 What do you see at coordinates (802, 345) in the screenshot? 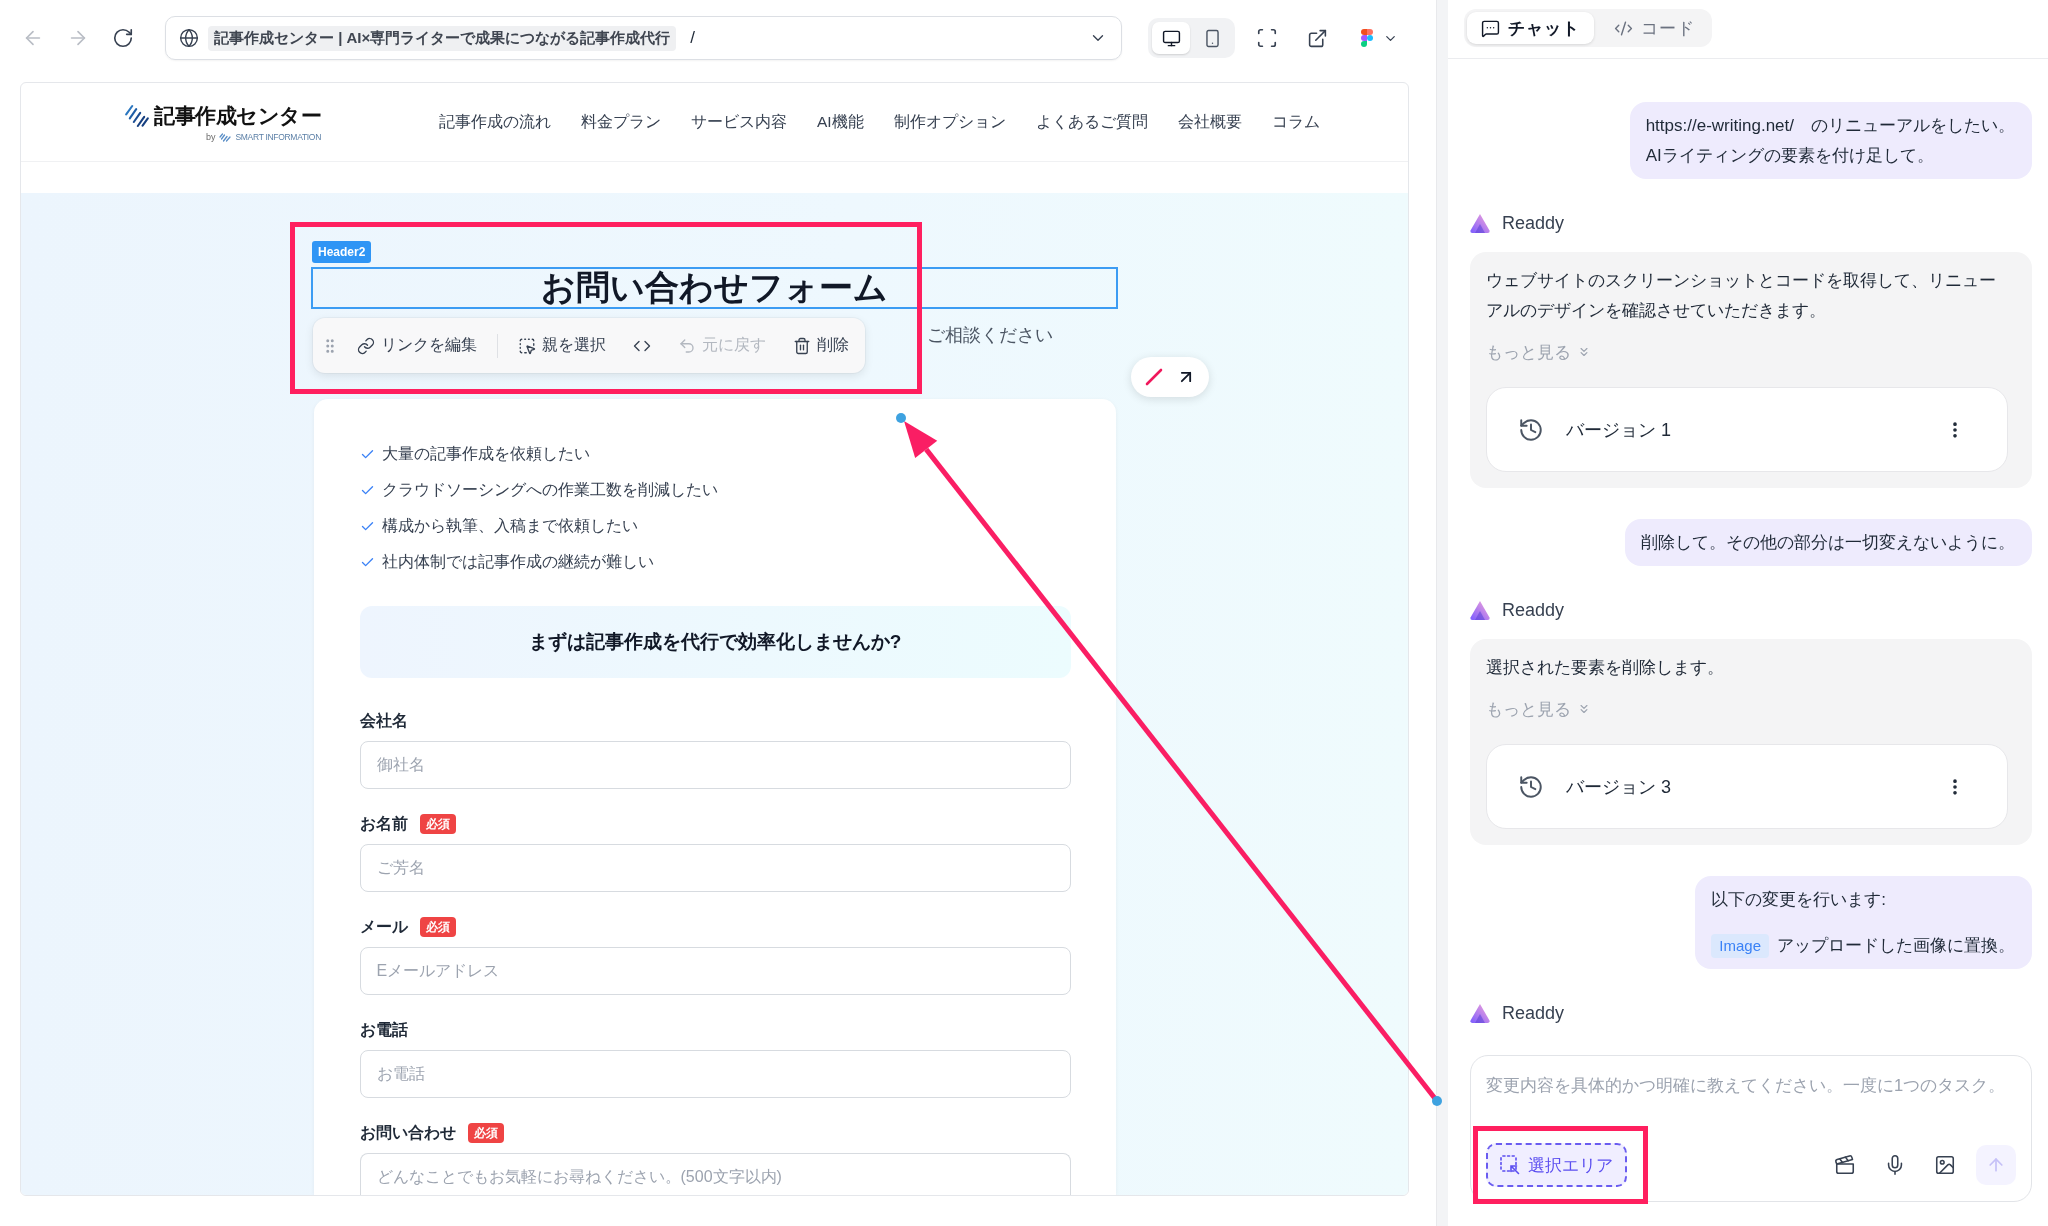
I see `trash-icon` at bounding box center [802, 345].